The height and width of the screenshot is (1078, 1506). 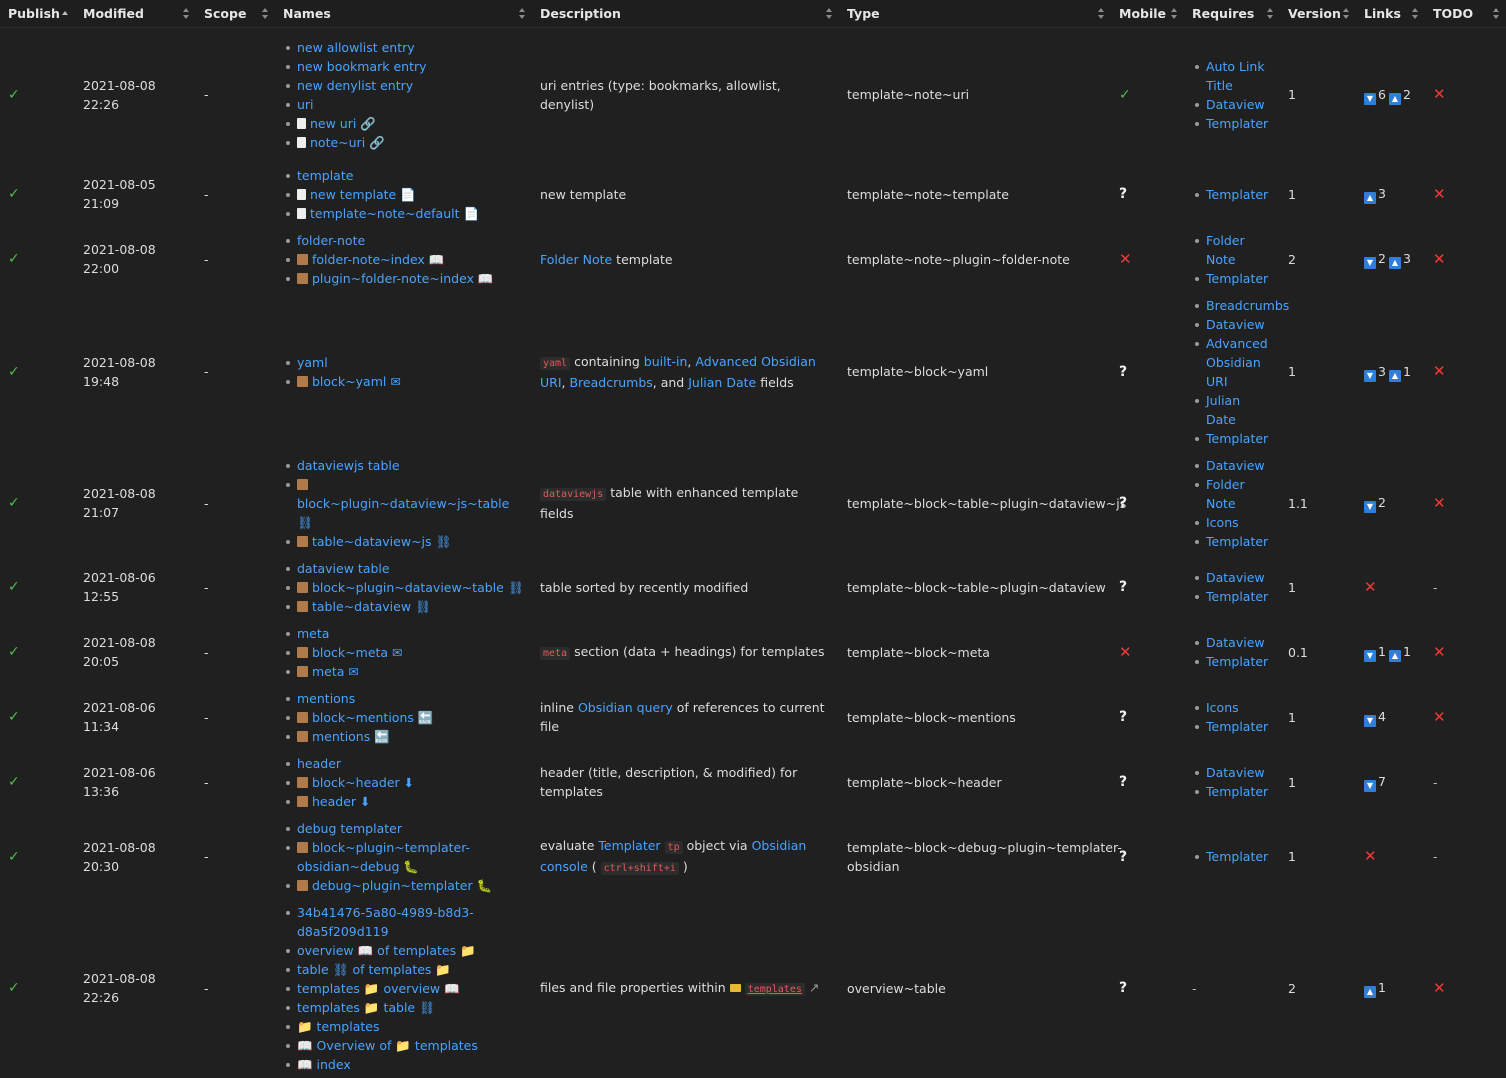 I want to click on name-link: header, so click(x=319, y=763).